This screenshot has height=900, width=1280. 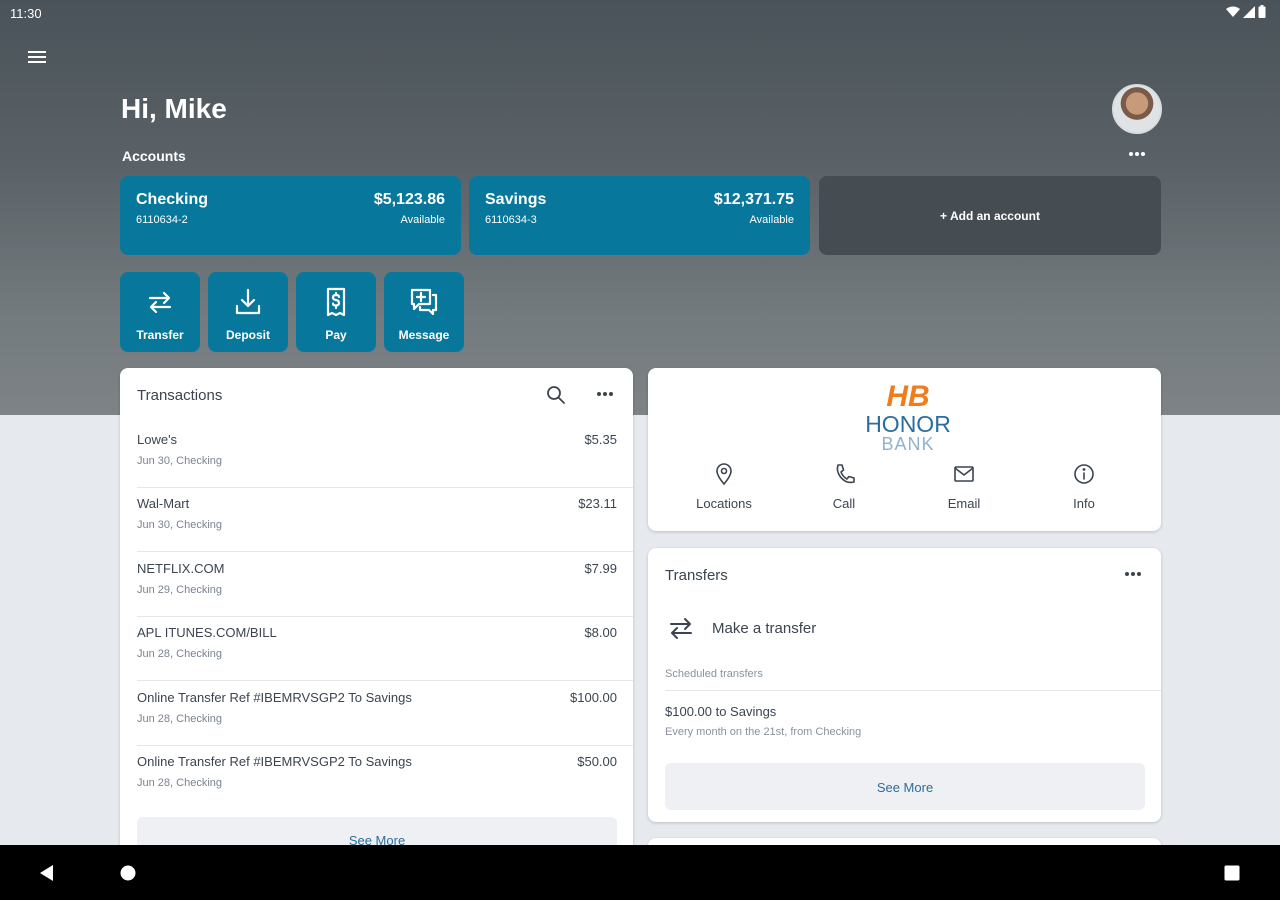 What do you see at coordinates (714, 674) in the screenshot?
I see `scheduled-transfers-label: Scheduled transfers` at bounding box center [714, 674].